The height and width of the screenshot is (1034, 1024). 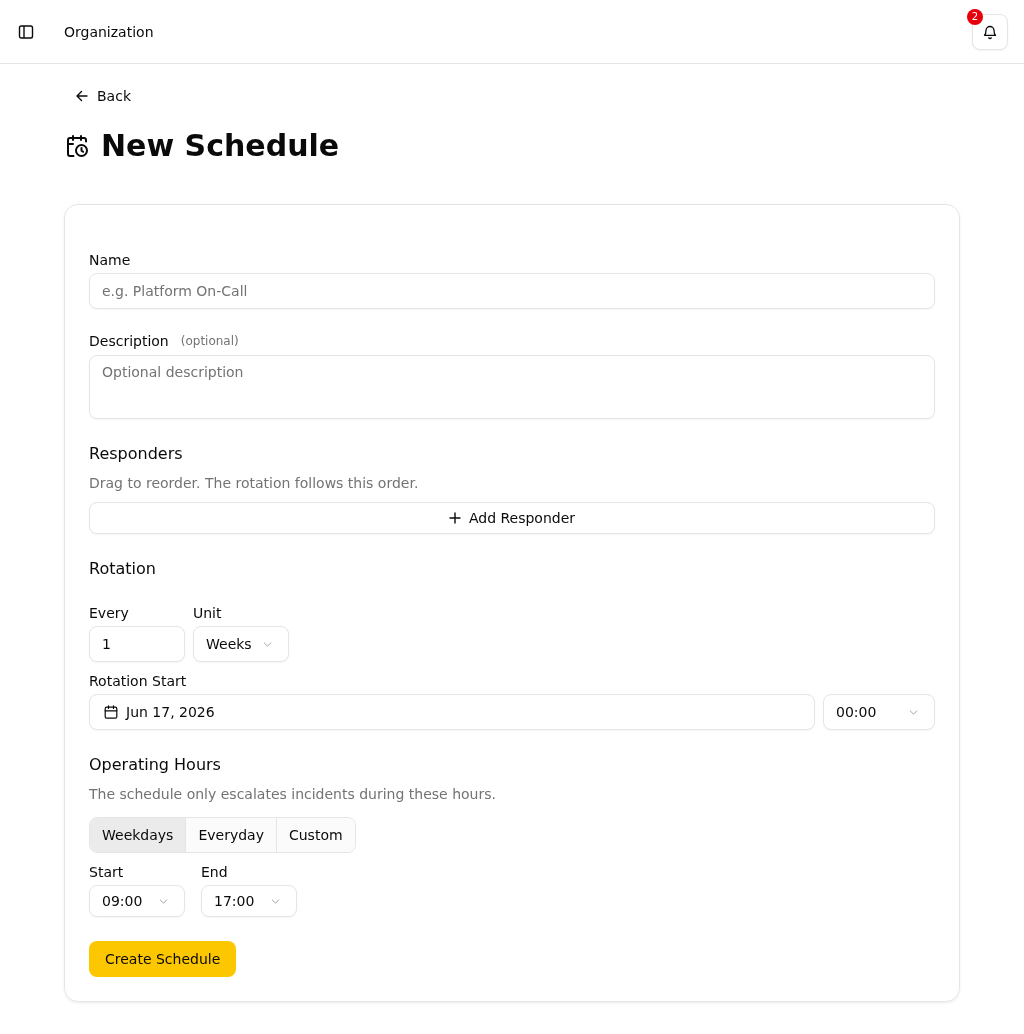 What do you see at coordinates (254, 483) in the screenshot?
I see `responders-subtitle: Drag to reorder. The rotation follows this order.` at bounding box center [254, 483].